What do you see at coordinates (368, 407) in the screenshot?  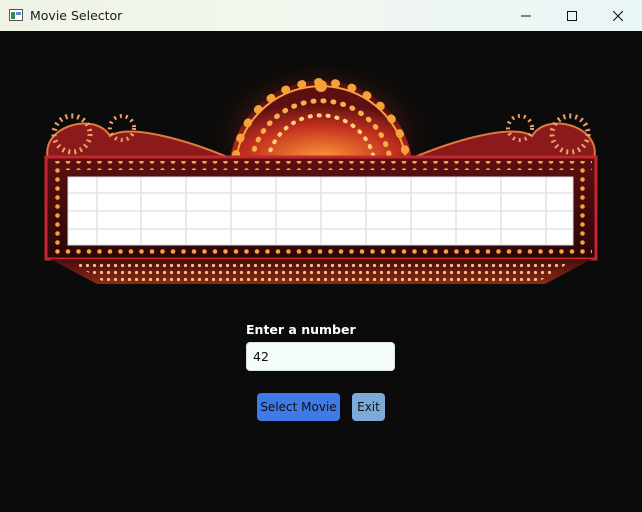 I see `exit-button: Exit` at bounding box center [368, 407].